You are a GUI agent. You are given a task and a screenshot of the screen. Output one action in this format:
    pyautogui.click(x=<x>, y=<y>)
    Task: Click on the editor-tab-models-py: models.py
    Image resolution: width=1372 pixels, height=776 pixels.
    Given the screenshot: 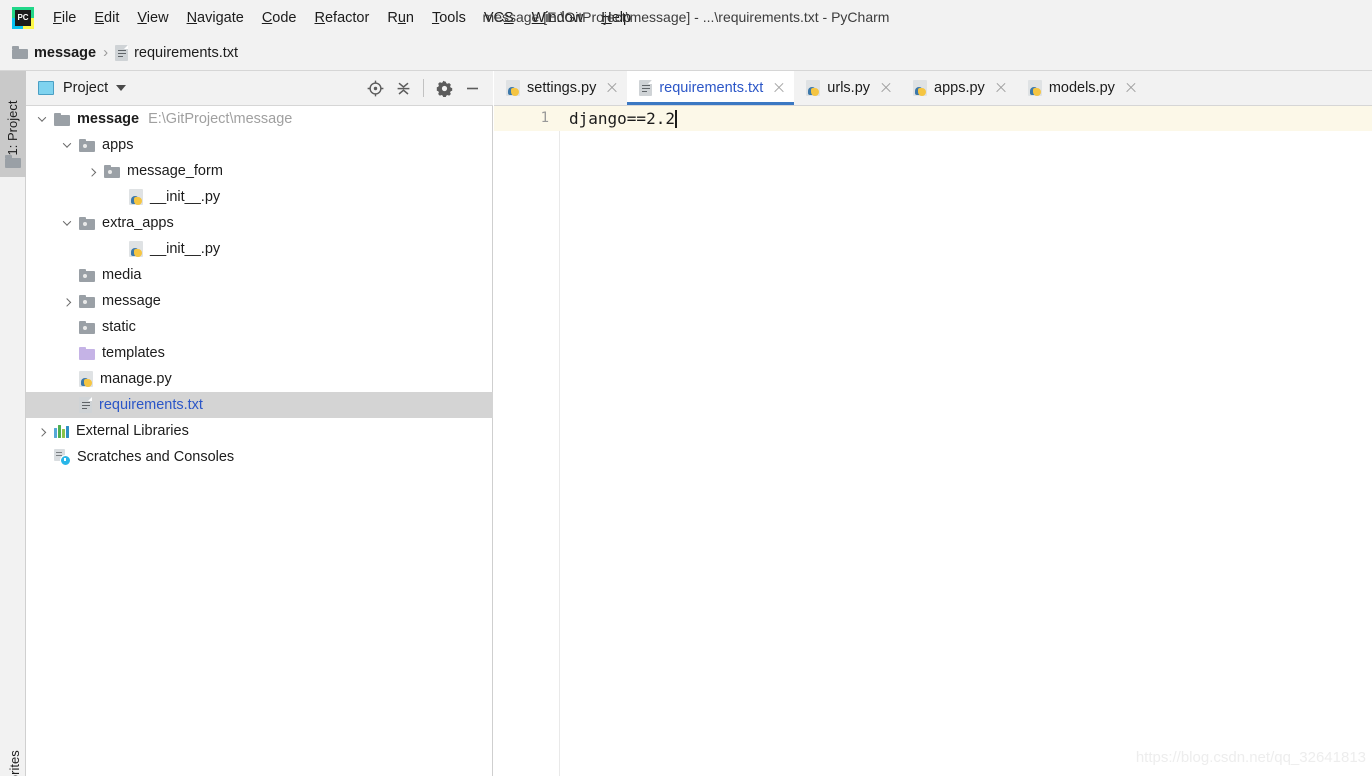 What is the action you would take?
    pyautogui.click(x=1081, y=88)
    